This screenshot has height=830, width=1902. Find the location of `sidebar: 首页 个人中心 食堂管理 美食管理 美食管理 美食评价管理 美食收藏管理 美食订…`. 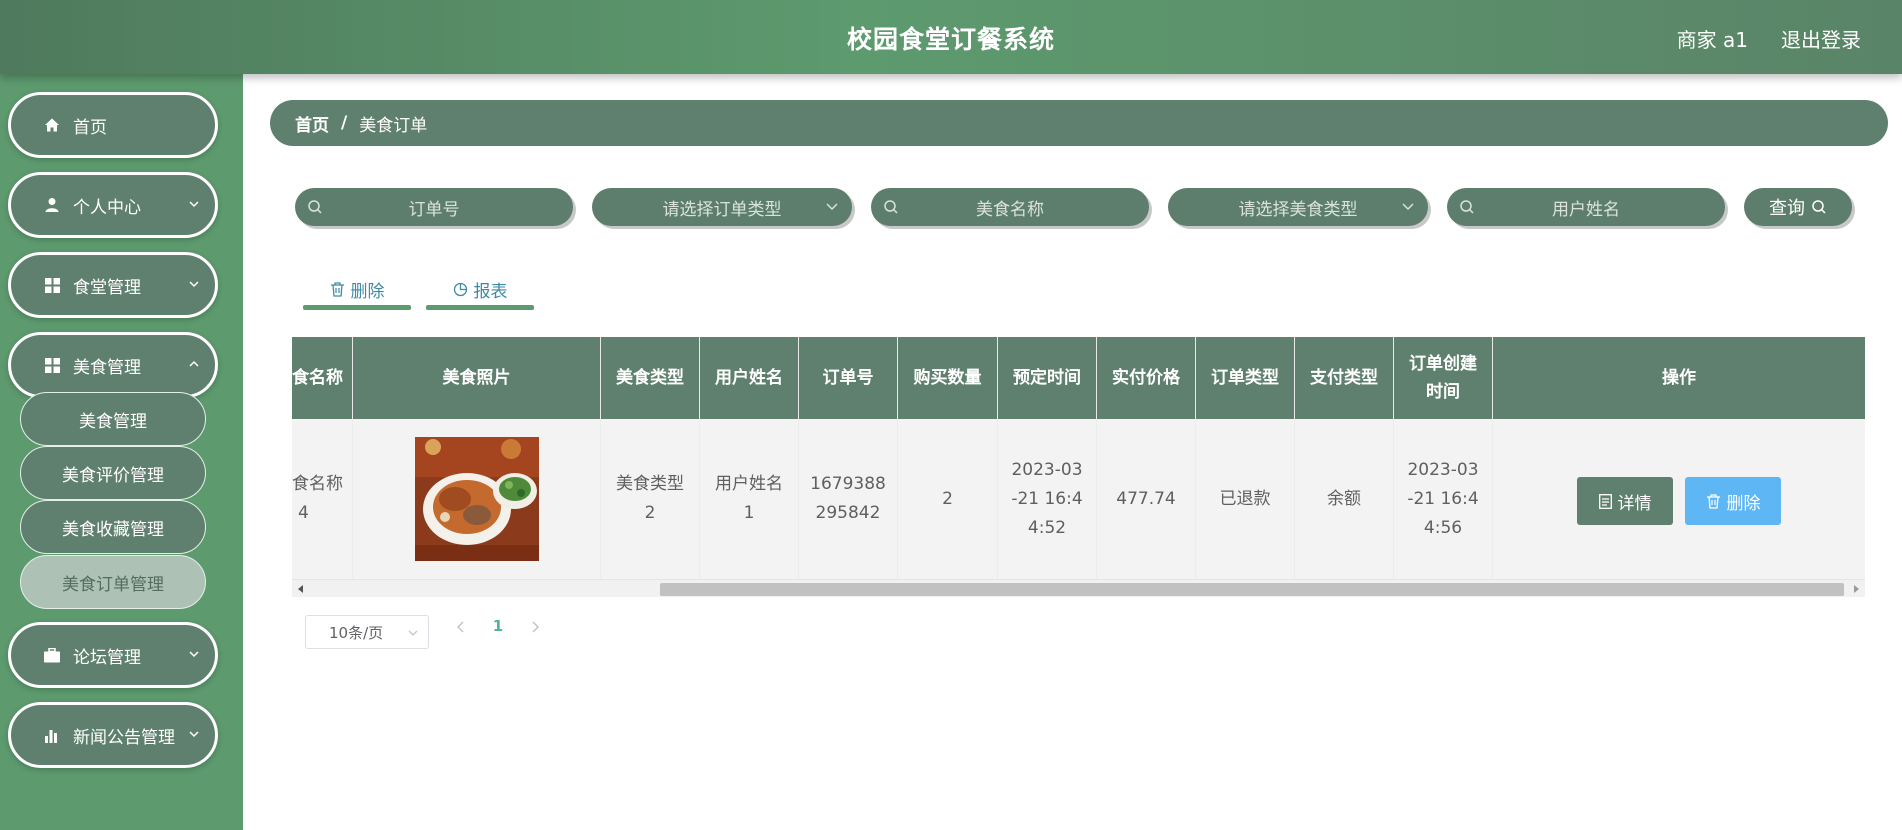

sidebar: 首页 个人中心 食堂管理 美食管理 美食管理 美食评价管理 美食收藏管理 美食订… is located at coordinates (121, 452).